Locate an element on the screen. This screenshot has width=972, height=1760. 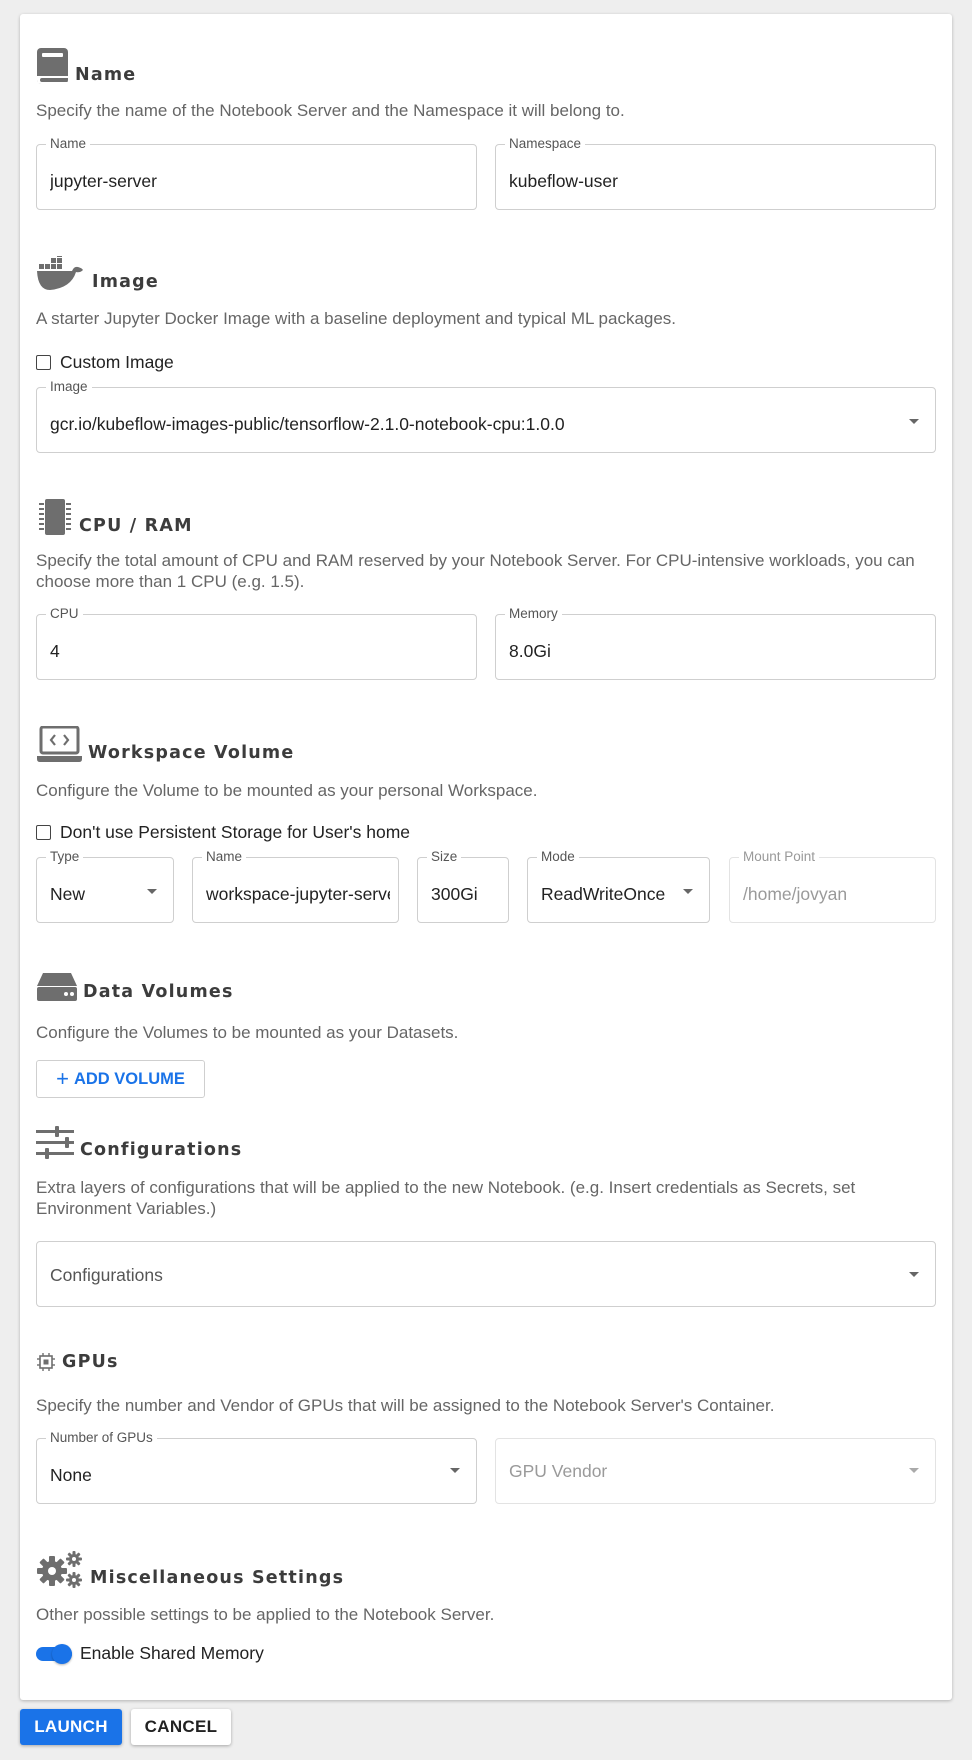
memory-field: Memory 8.0Gi is located at coordinates (715, 643).